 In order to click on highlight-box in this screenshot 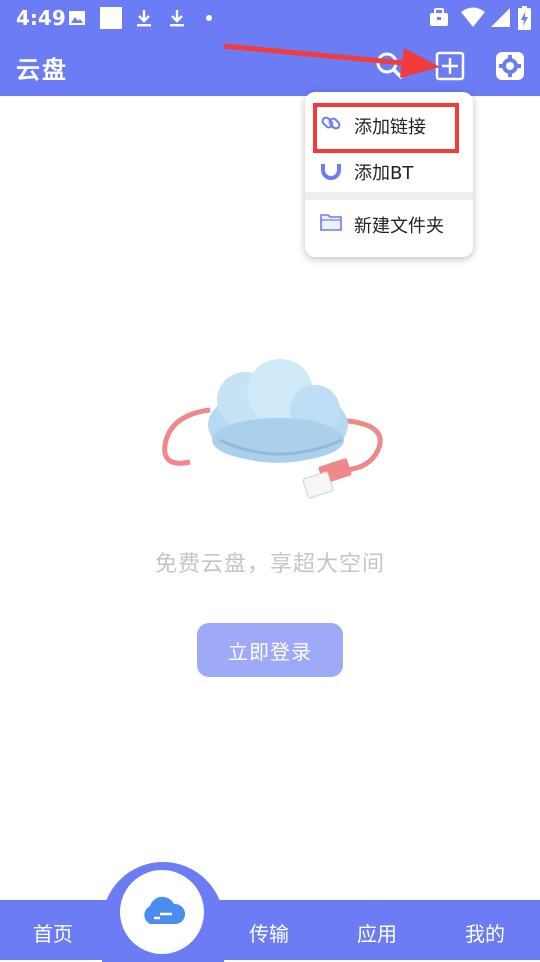, I will do `click(386, 128)`.